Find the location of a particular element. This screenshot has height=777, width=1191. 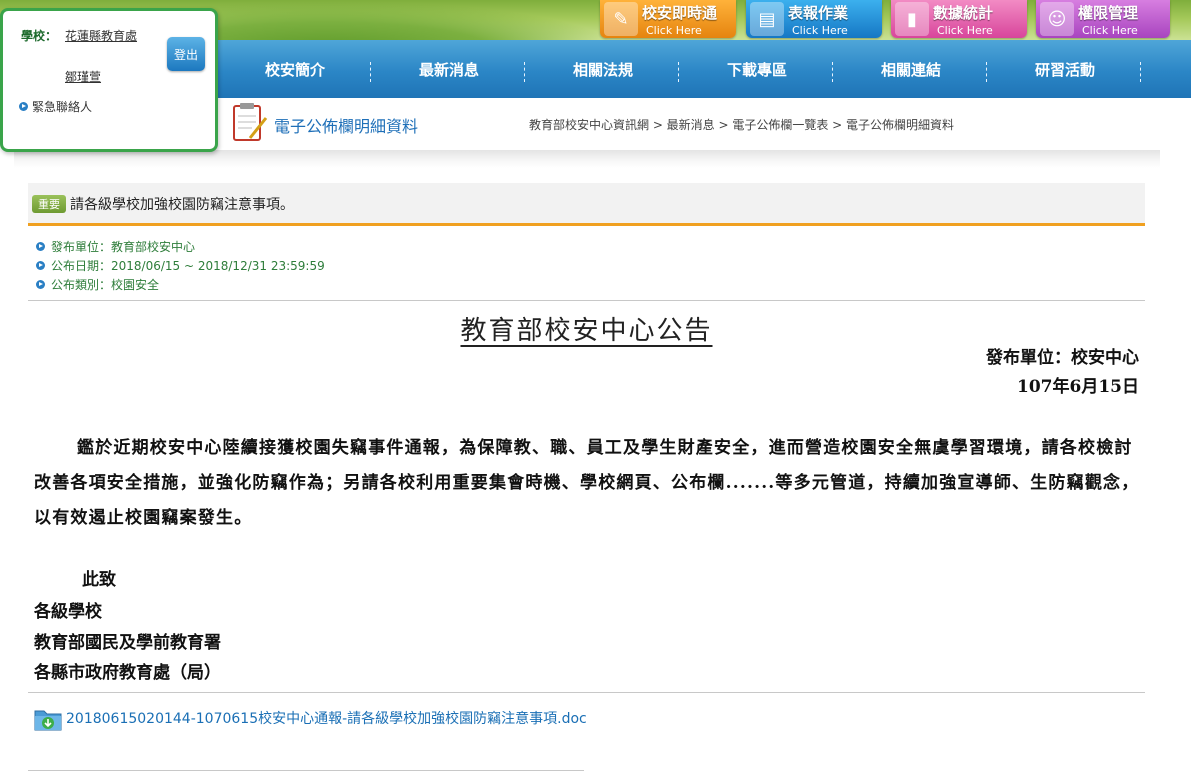

quick-button-label: 表報作業 is located at coordinates (818, 13).